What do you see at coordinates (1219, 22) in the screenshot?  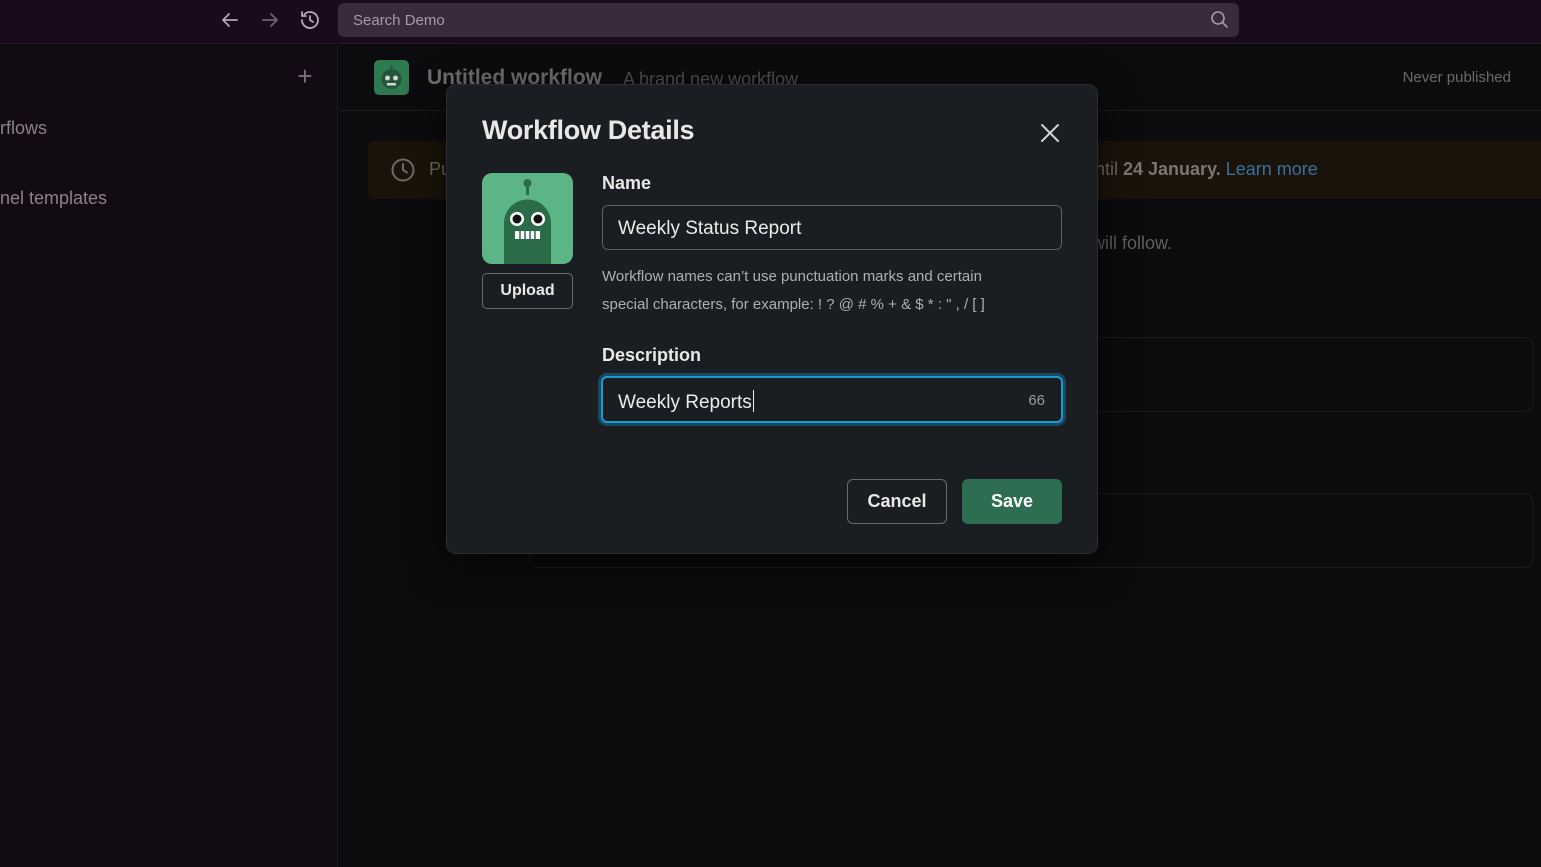 I see `search-icon` at bounding box center [1219, 22].